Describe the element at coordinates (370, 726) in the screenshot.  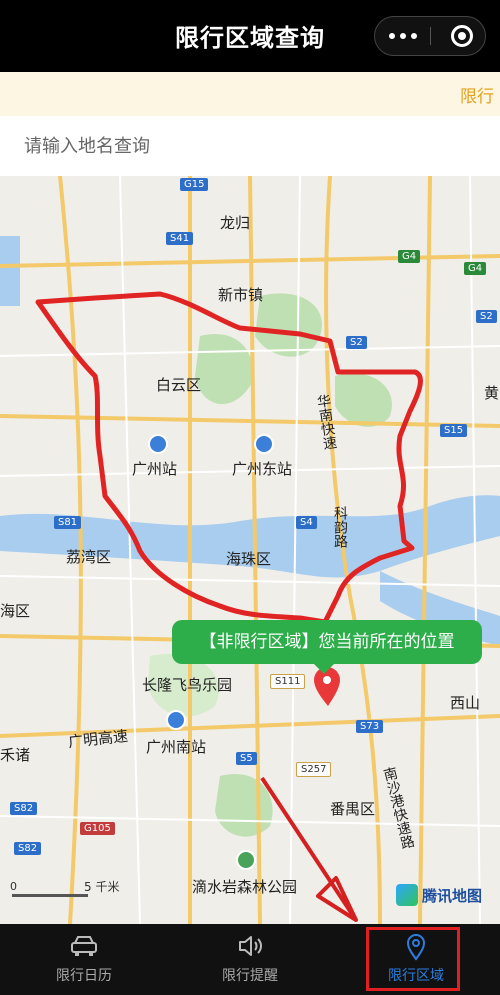
I see `road-badge: S73` at that location.